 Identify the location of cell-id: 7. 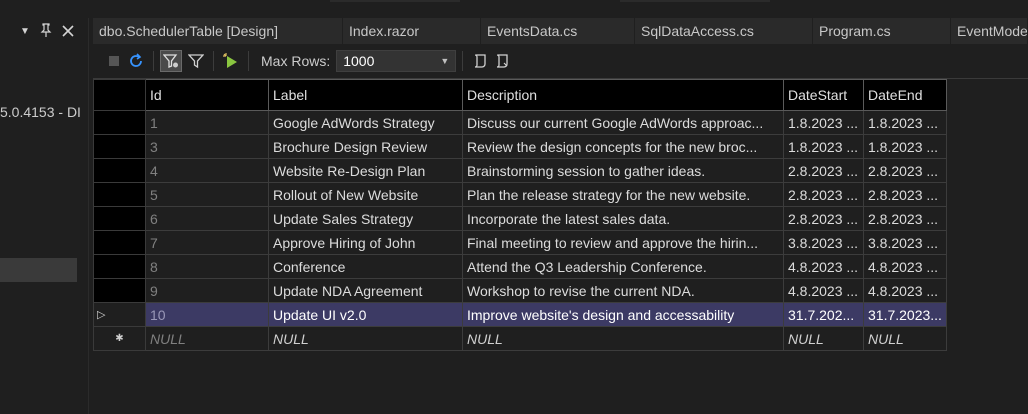
(207, 242).